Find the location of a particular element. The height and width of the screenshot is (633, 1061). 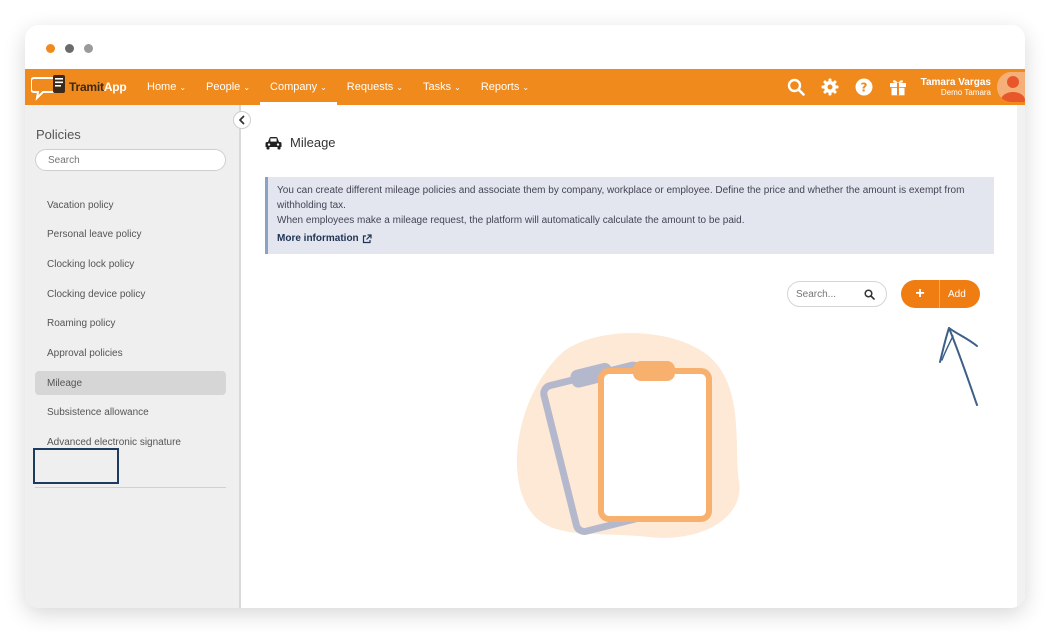

nav-company-label: Company is located at coordinates (294, 87).